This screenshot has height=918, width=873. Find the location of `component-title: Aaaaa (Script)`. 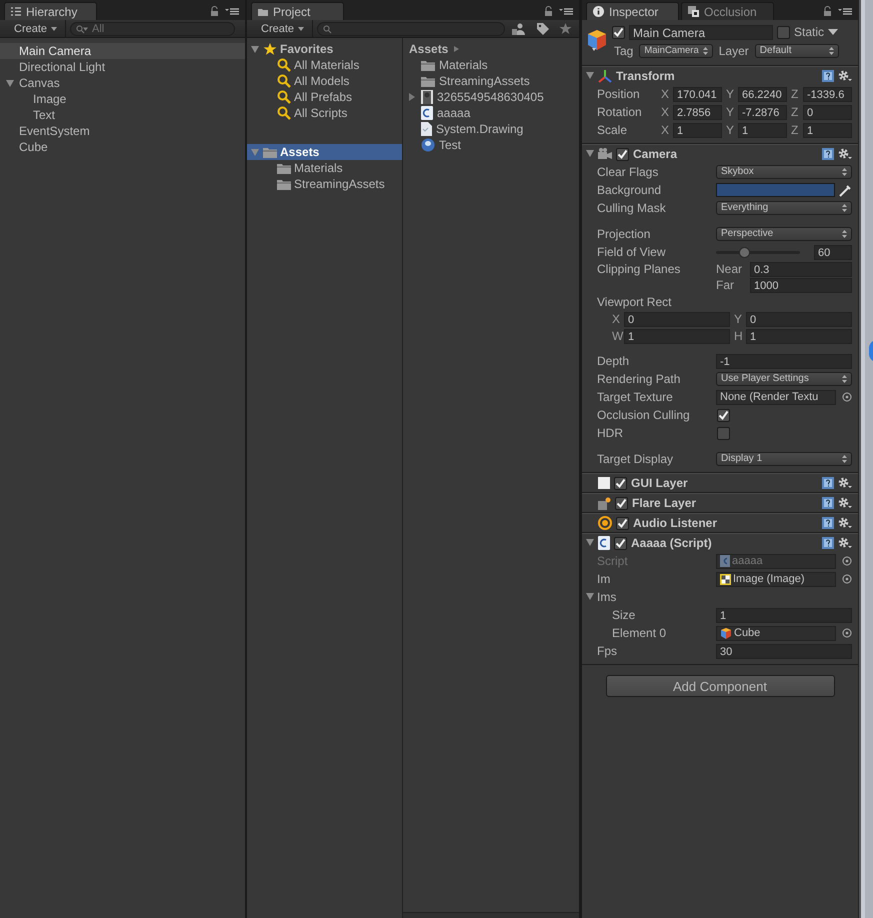

component-title: Aaaaa (Script) is located at coordinates (671, 543).